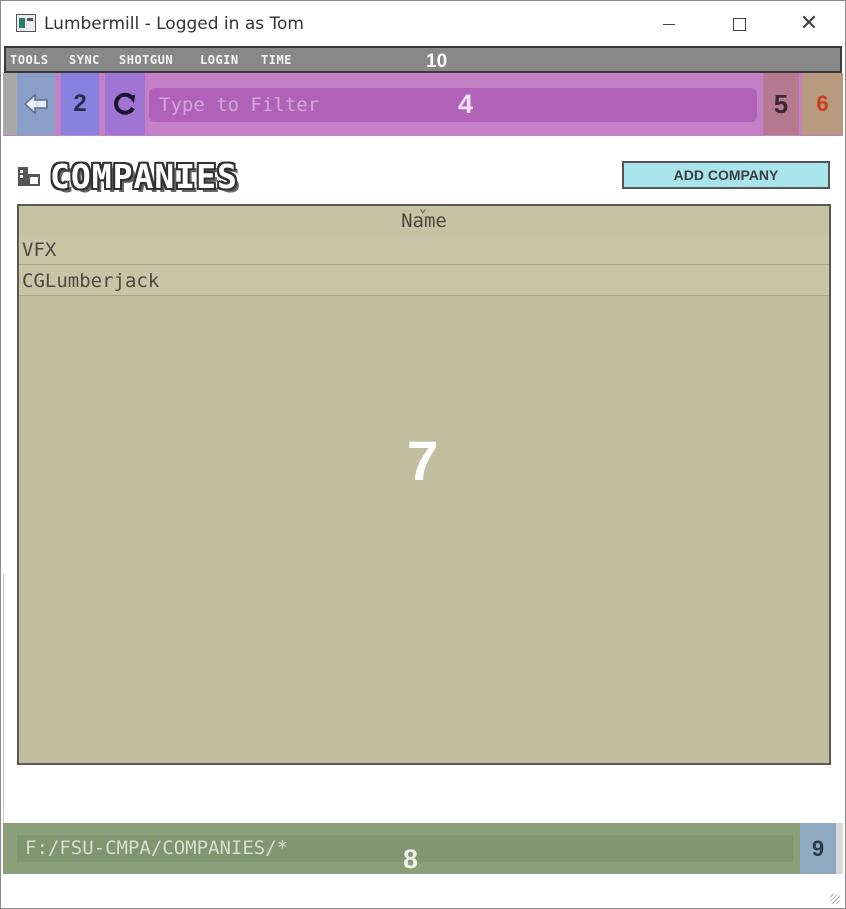 The width and height of the screenshot is (846, 909). I want to click on button-6: 6, so click(822, 104).